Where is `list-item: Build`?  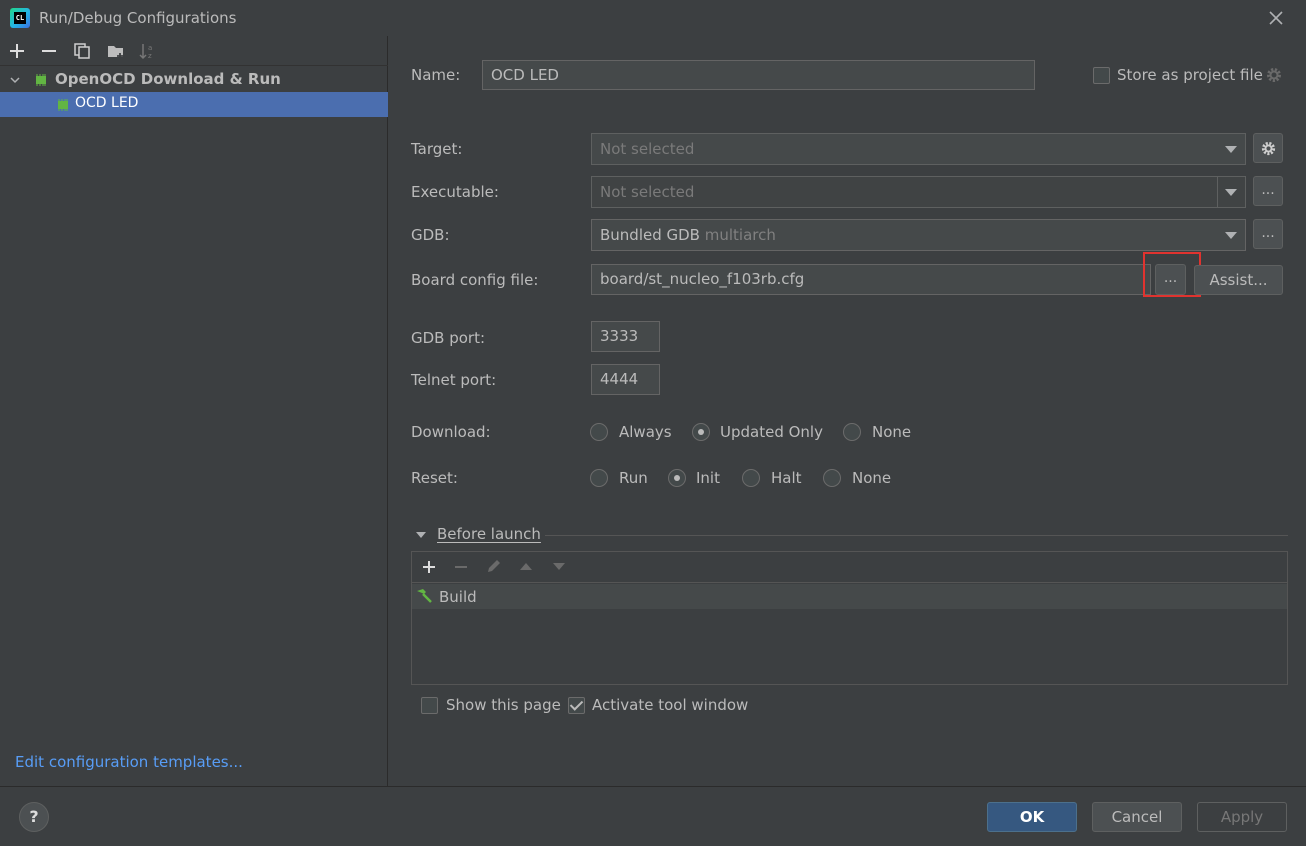 list-item: Build is located at coordinates (849, 596).